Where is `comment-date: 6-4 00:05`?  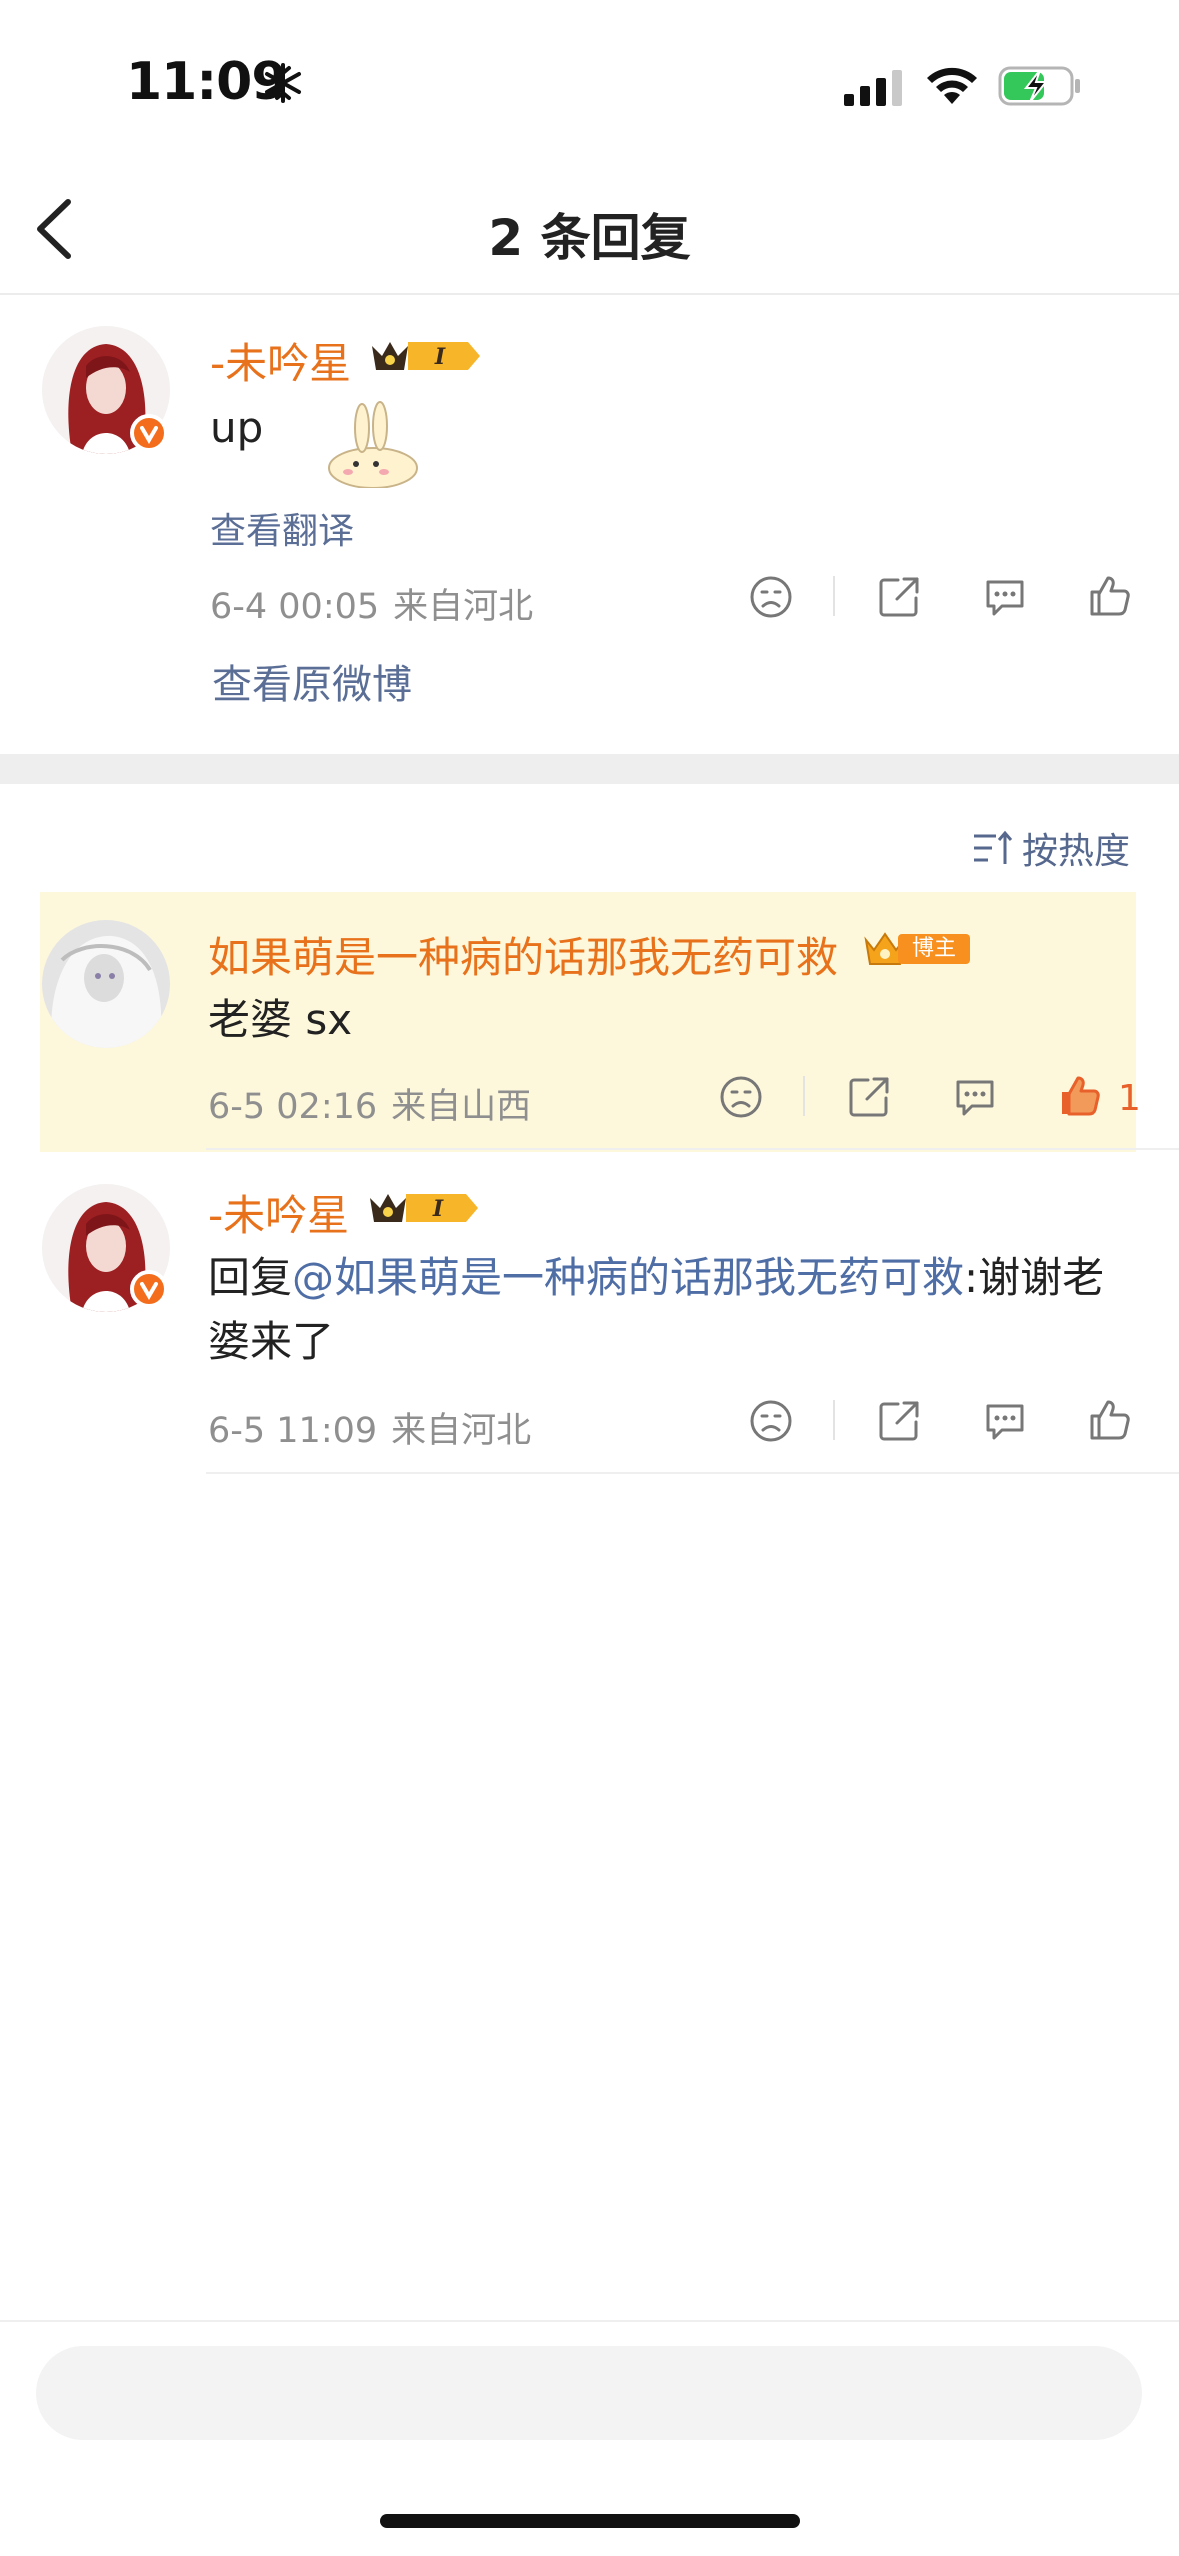
comment-date: 6-4 00:05 is located at coordinates (295, 607).